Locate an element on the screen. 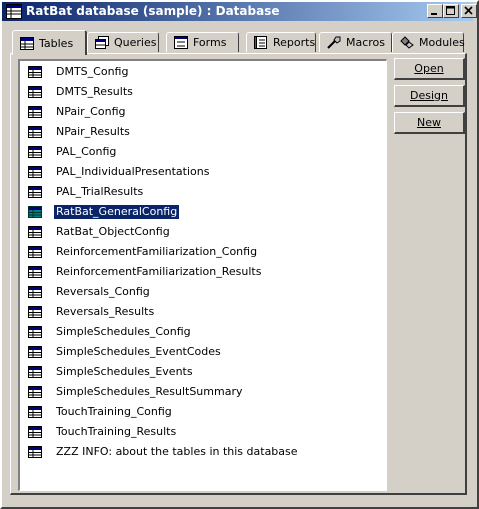 This screenshot has height=509, width=479. list-item-pal-individualpresentations: PAL_IndividualPresentations is located at coordinates (119, 172).